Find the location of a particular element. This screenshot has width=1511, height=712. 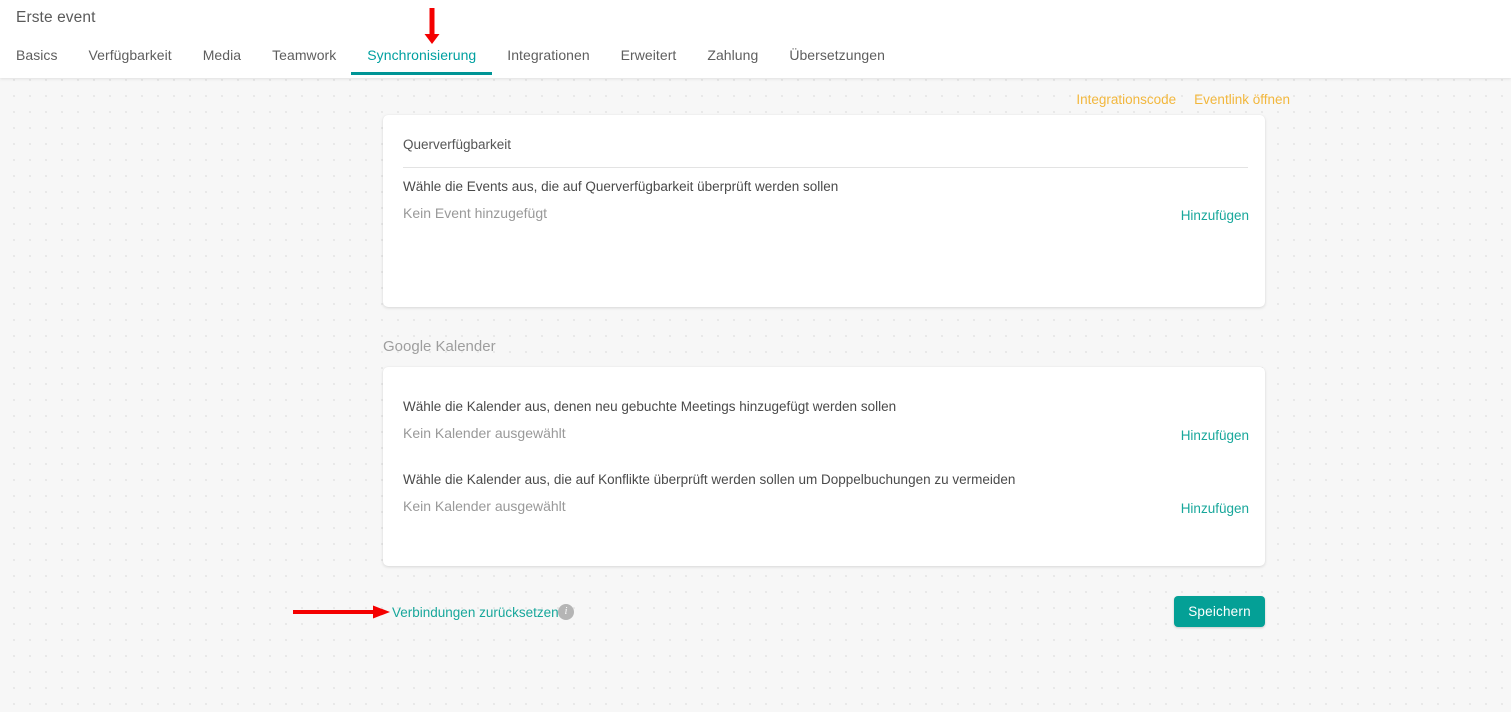

gcal-add-meetings-field-value: Kein Kalender ausgewählt is located at coordinates (484, 433).